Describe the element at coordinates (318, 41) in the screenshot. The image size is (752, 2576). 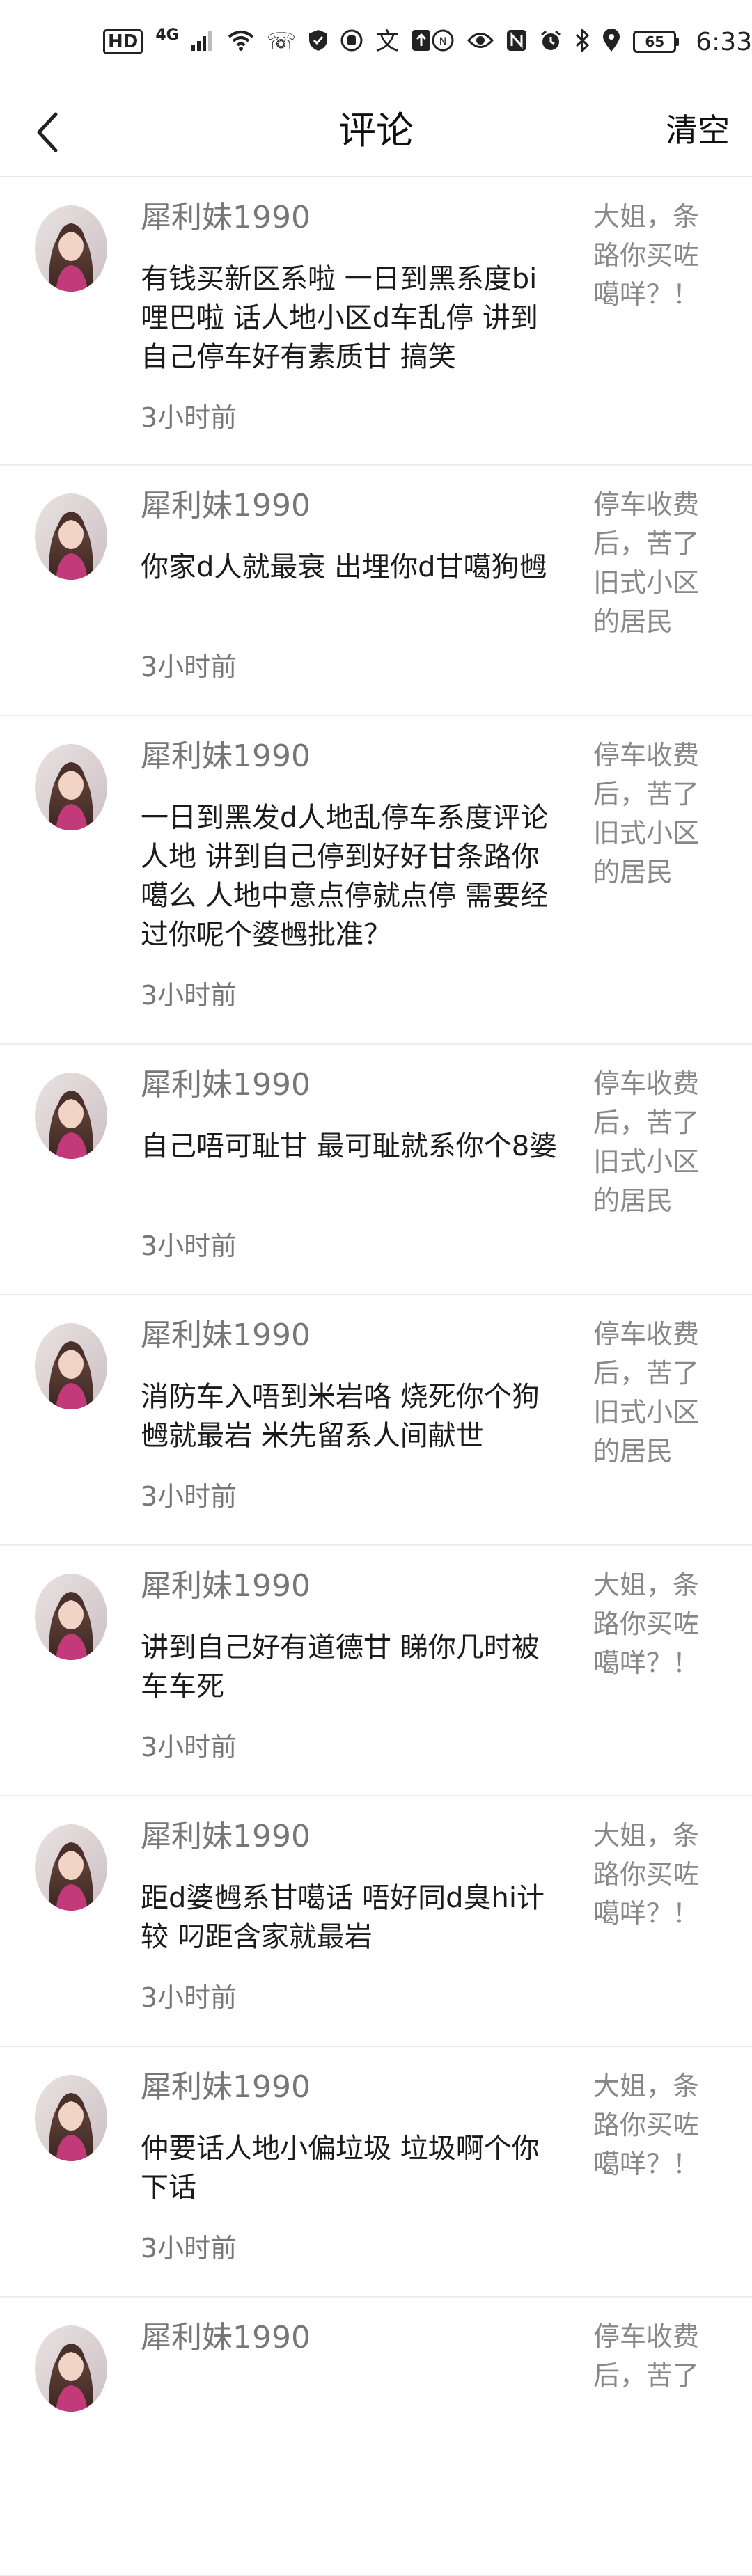
I see `shield-icon` at that location.